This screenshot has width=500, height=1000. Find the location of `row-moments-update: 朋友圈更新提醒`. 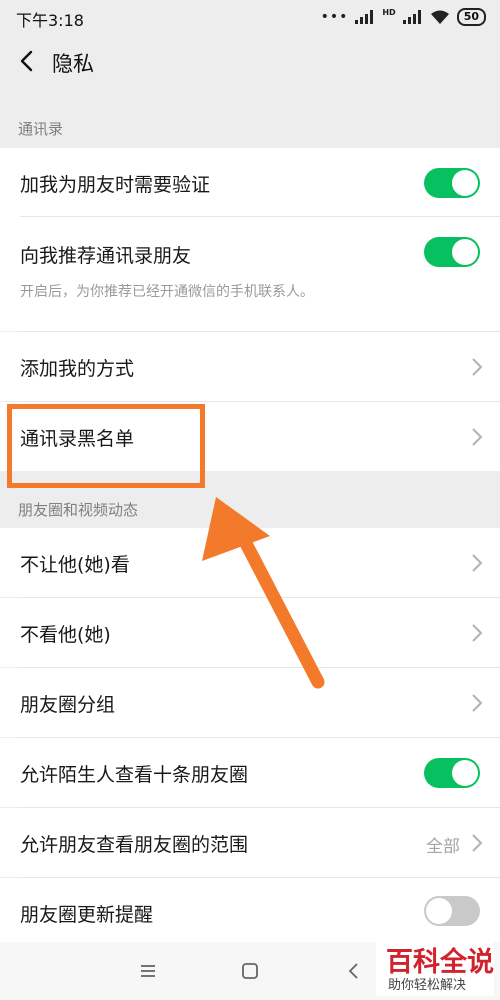

row-moments-update: 朋友圈更新提醒 is located at coordinates (250, 910).